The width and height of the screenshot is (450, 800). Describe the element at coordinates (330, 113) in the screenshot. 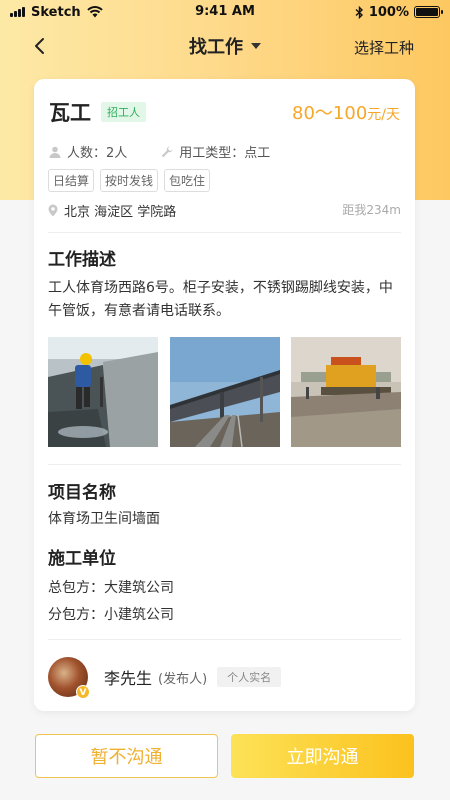

I see `salary-range: 80～100` at that location.